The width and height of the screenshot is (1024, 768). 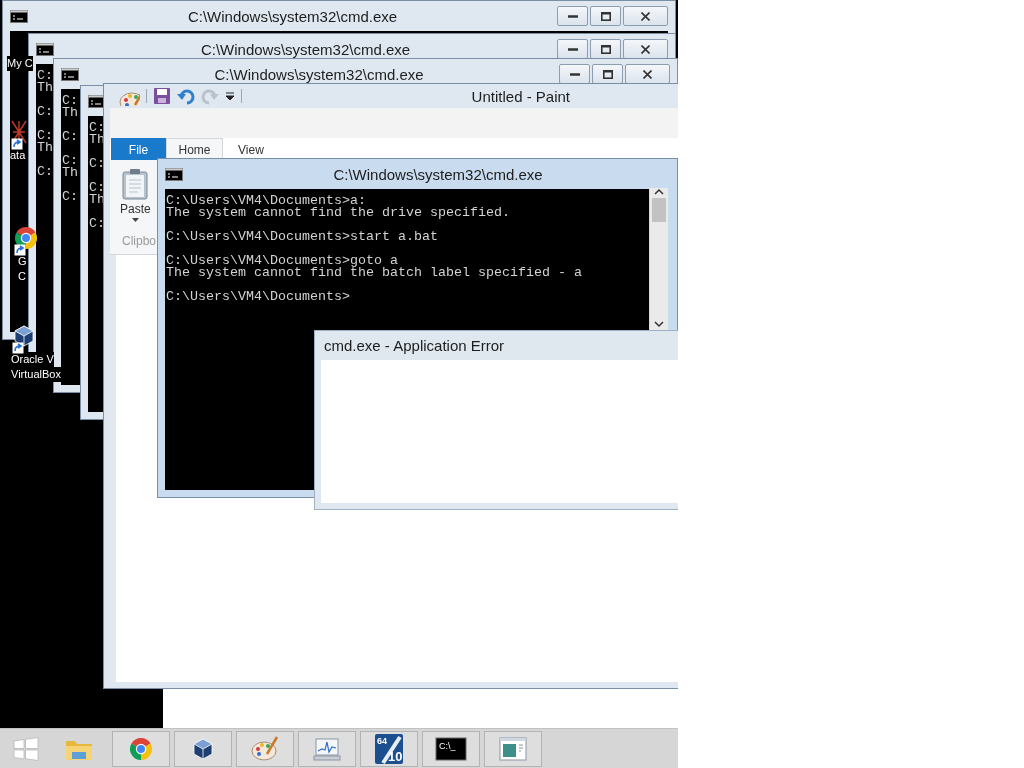 I want to click on group-label: Clipbo, so click(x=139, y=241).